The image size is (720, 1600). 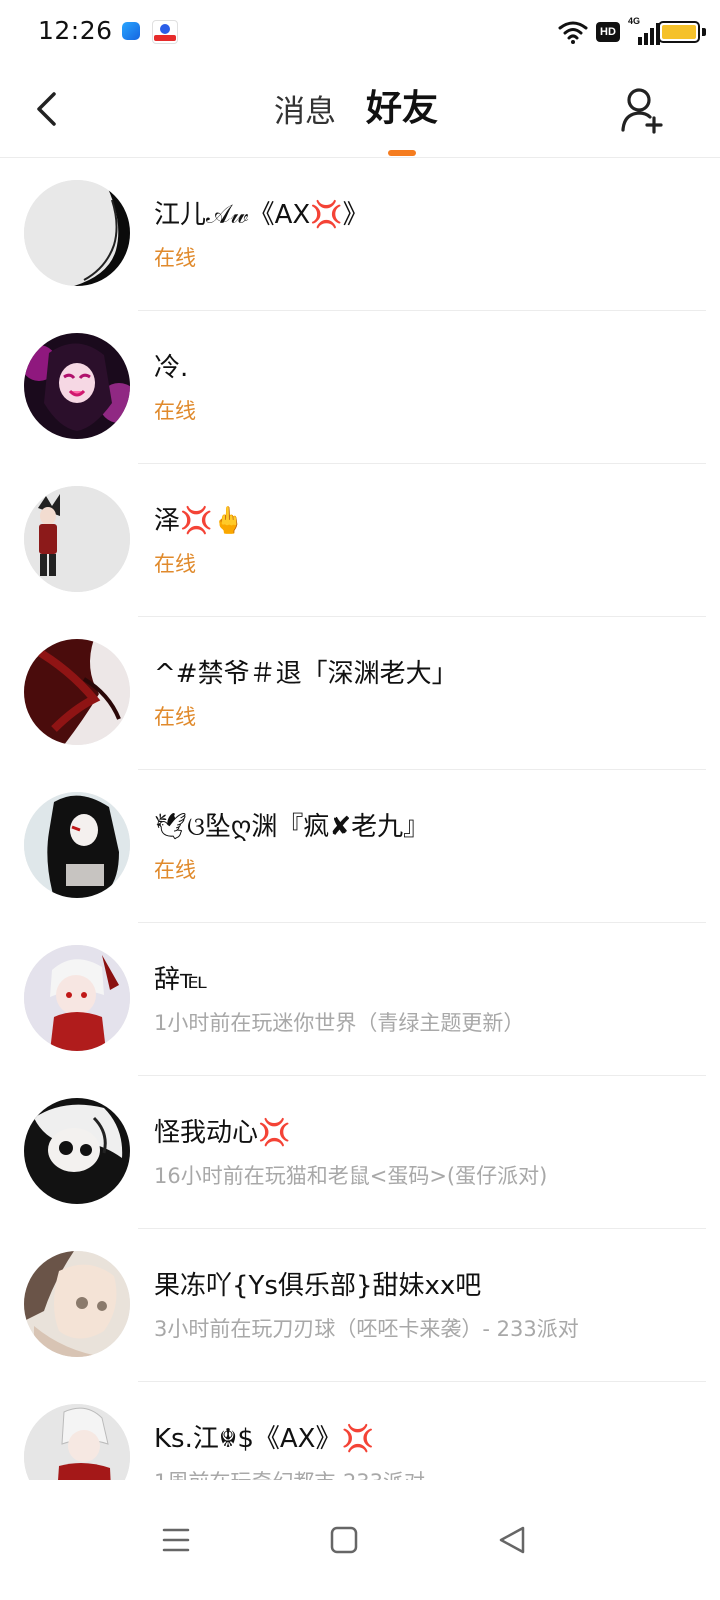 What do you see at coordinates (289, 1473) in the screenshot?
I see `friend-status: 1周前在玩奇幻都市-233派对` at bounding box center [289, 1473].